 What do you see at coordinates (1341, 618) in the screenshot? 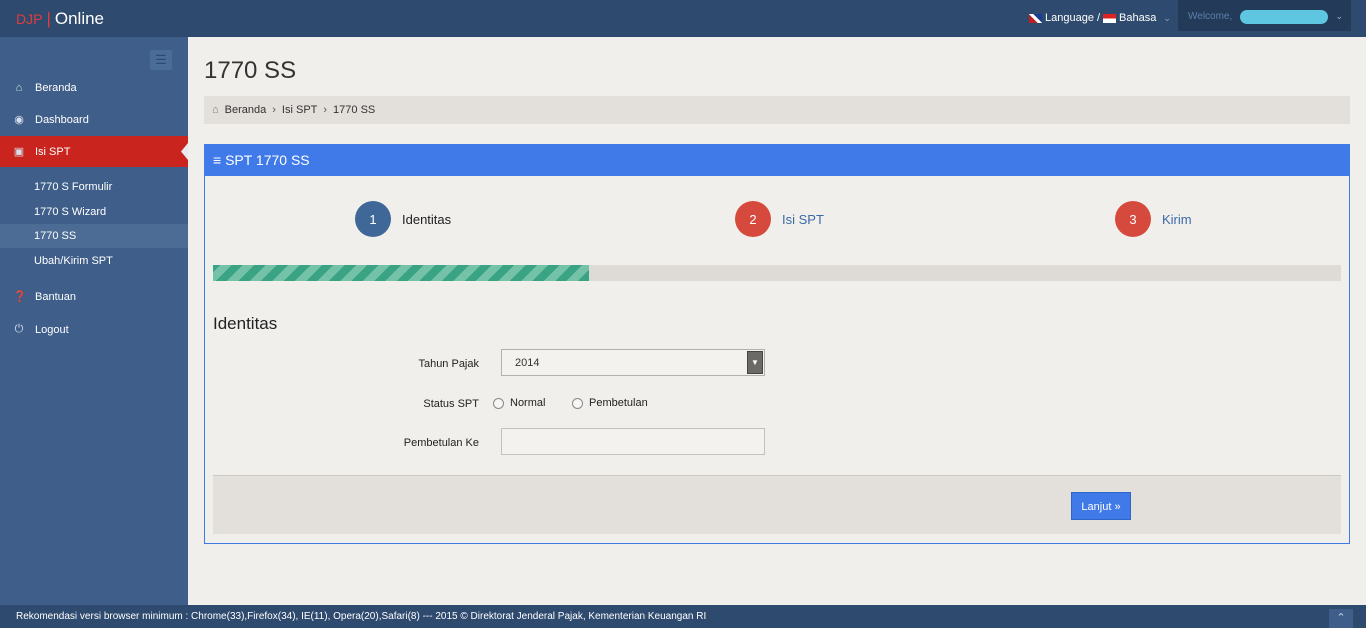
I see `scroll-top-icon: ⌃` at bounding box center [1341, 618].